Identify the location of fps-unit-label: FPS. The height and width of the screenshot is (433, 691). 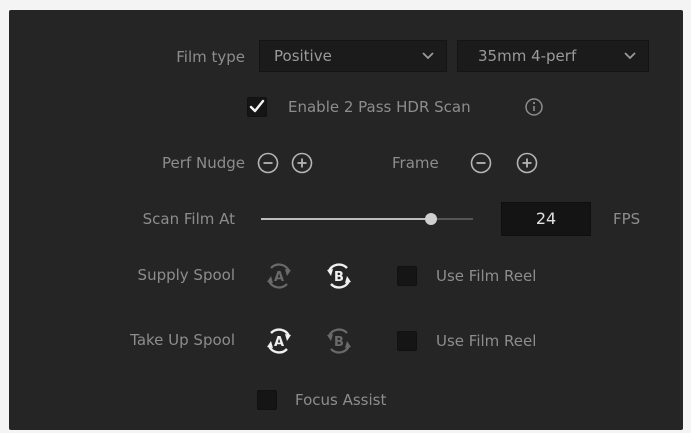
(627, 219).